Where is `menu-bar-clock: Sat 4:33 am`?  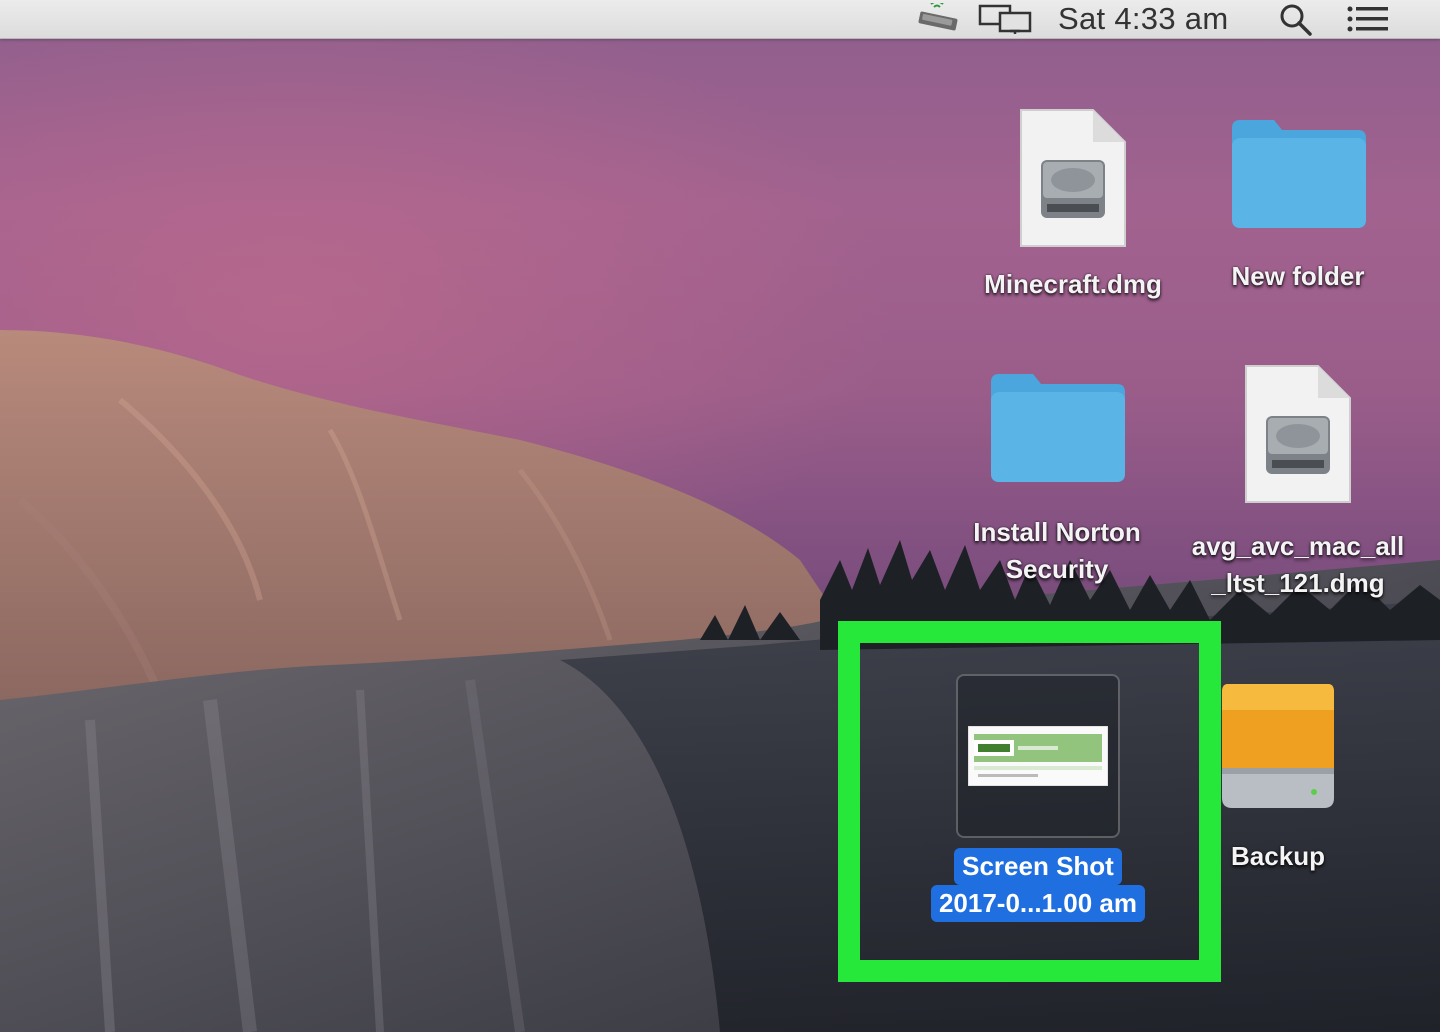
menu-bar-clock: Sat 4:33 am is located at coordinates (1143, 19).